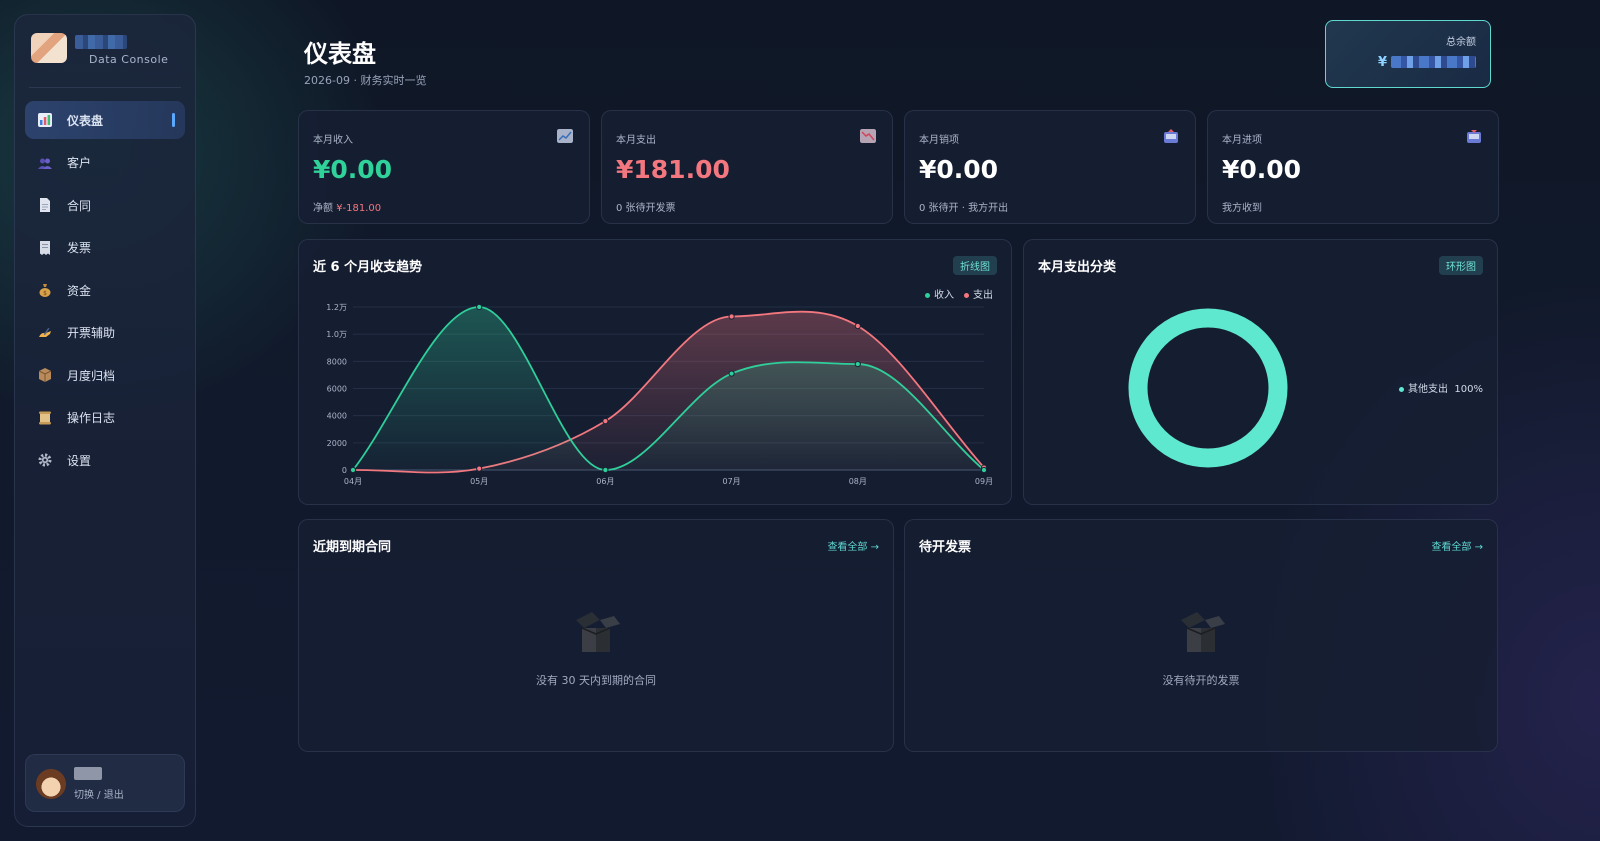 This screenshot has width=1600, height=841. Describe the element at coordinates (105, 205) in the screenshot. I see `sidebar-item-contracts: 合同` at that location.